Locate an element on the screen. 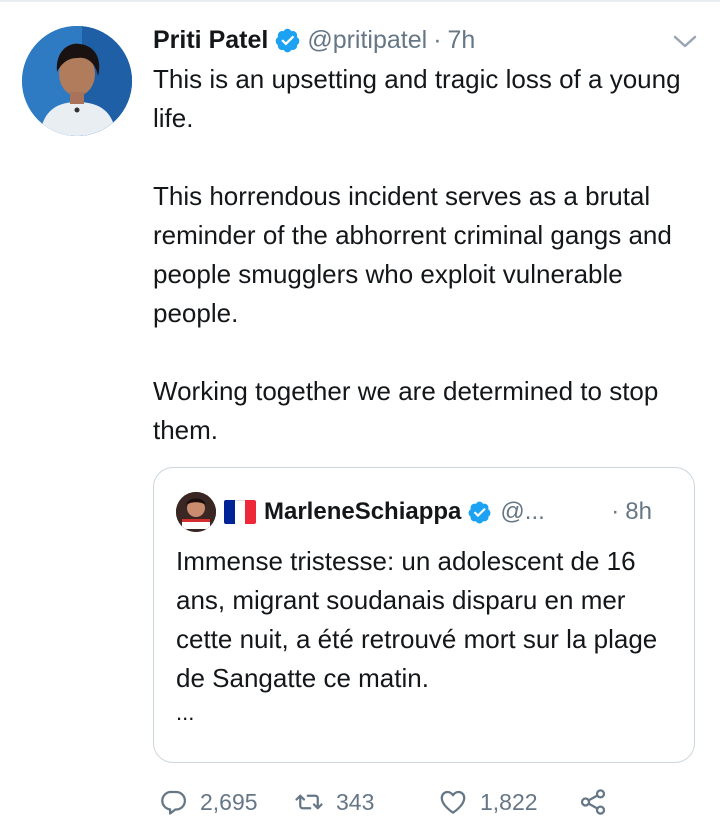  french-flag-icon is located at coordinates (240, 512).